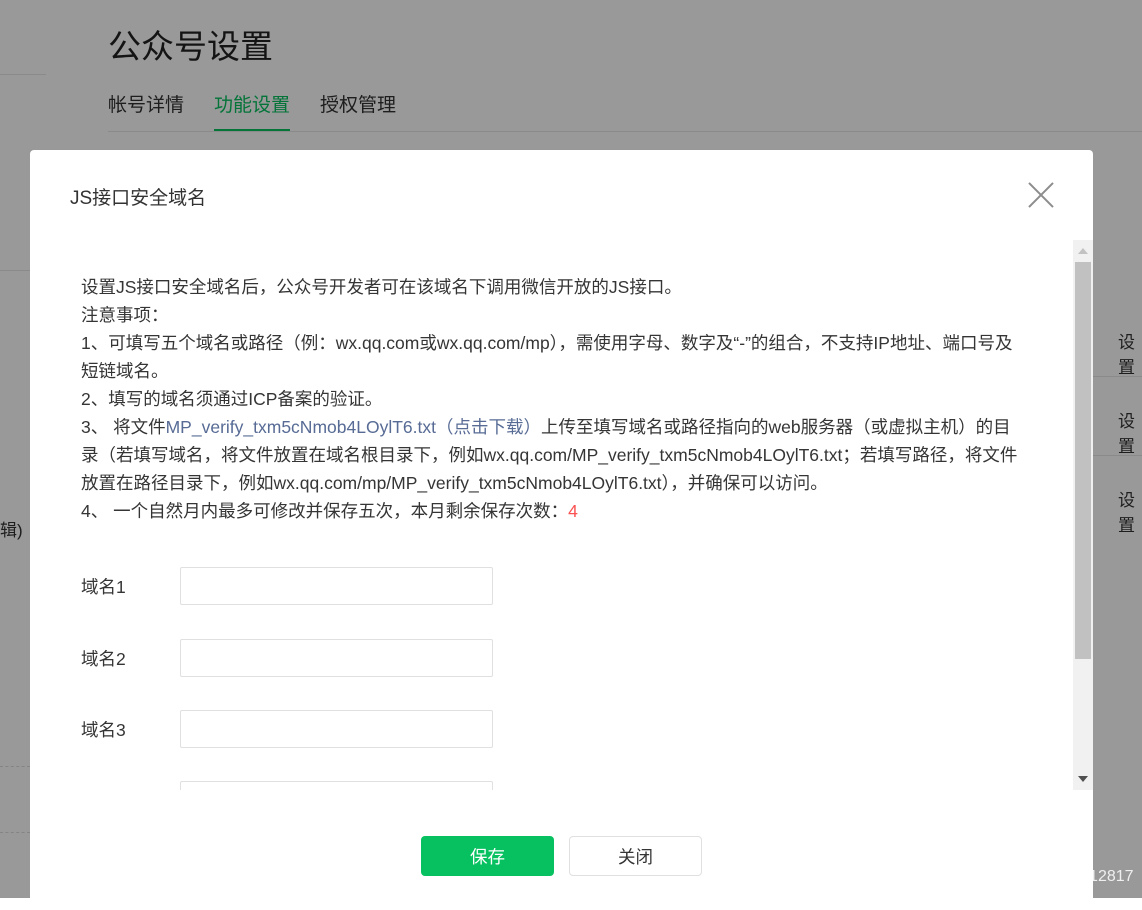  Describe the element at coordinates (138, 198) in the screenshot. I see `dialog-title: JS接口安全域名` at that location.